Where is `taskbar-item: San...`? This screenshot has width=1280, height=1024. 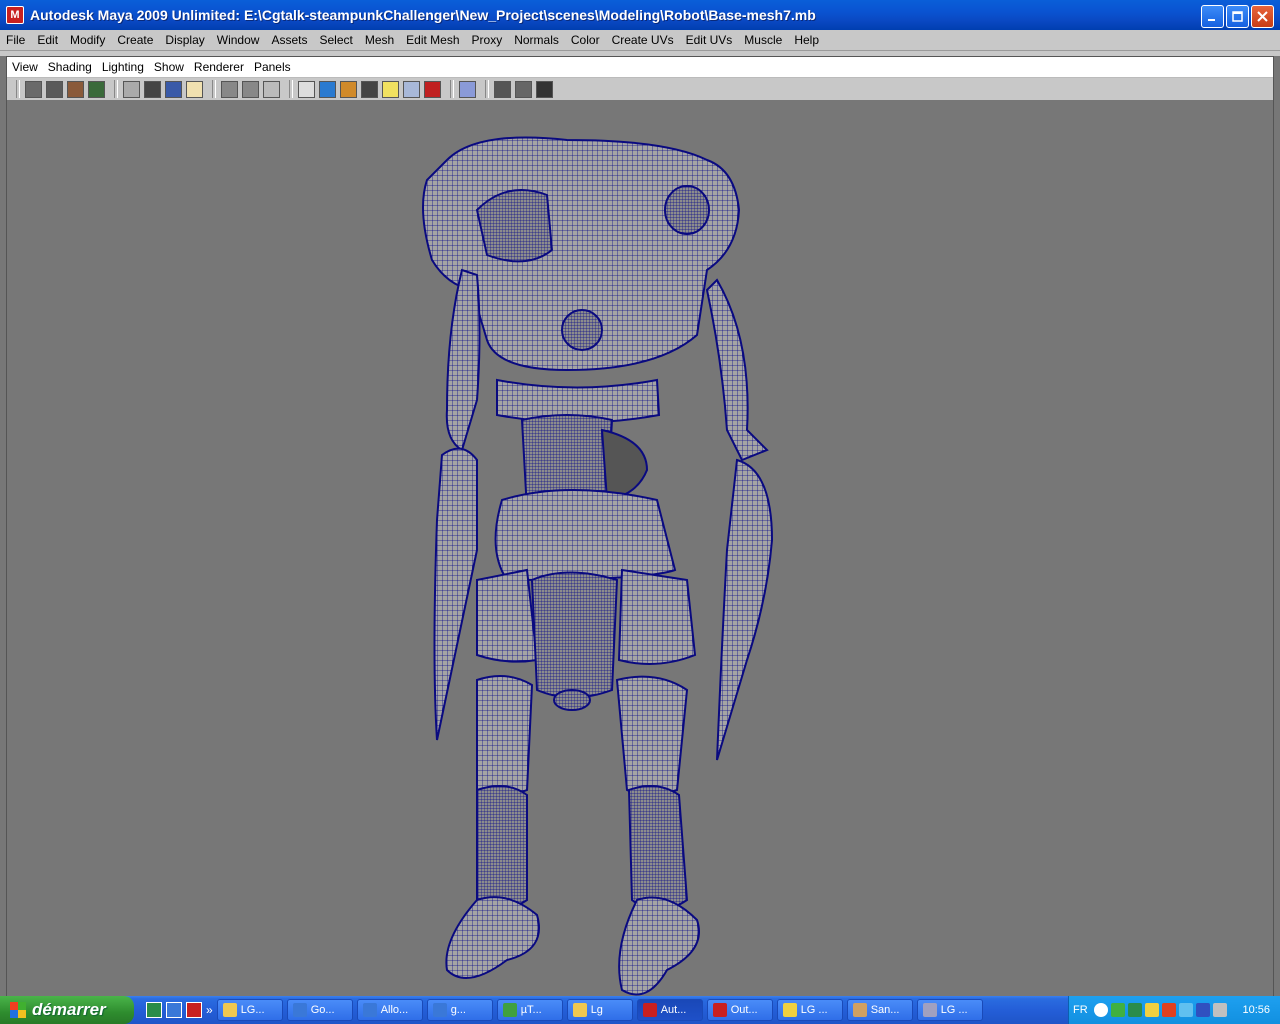
taskbar-item: San... is located at coordinates (879, 1010).